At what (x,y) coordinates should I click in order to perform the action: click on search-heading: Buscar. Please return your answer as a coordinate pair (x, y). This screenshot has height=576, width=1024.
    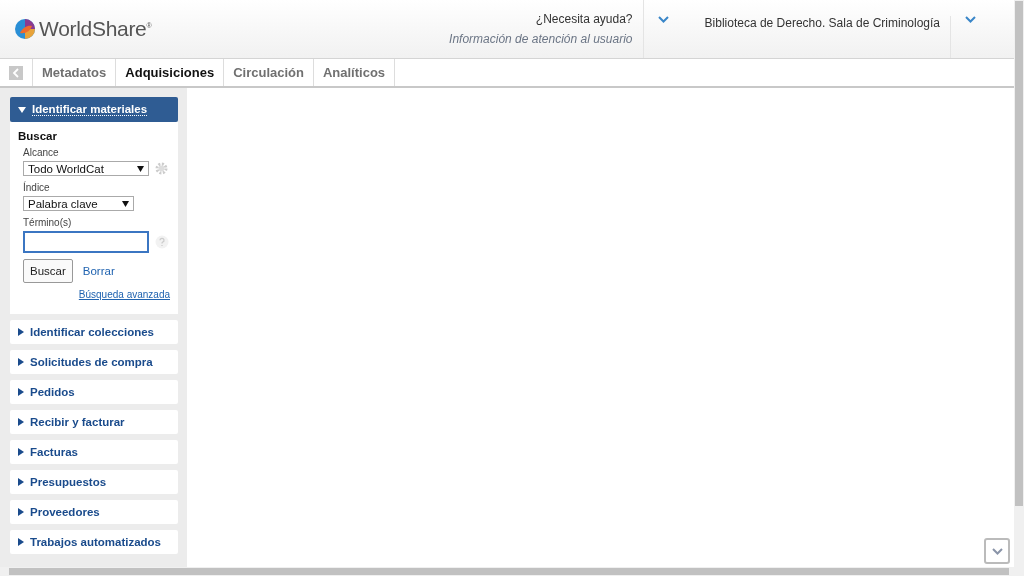
    Looking at the image, I should click on (38, 136).